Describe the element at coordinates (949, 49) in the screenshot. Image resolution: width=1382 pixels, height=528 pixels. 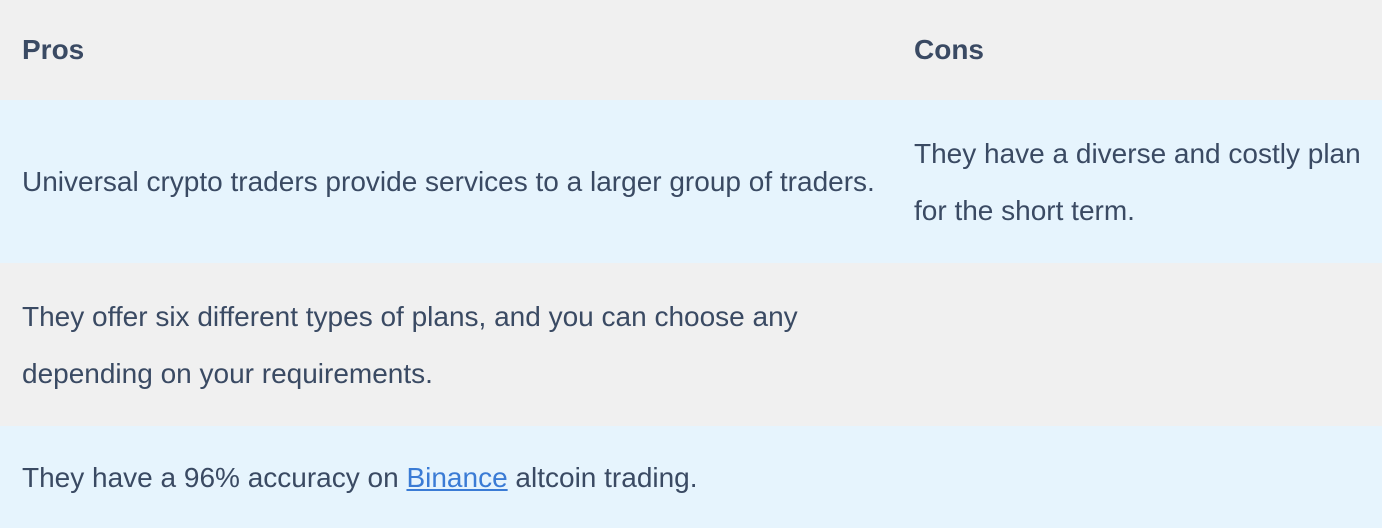
I see `cons-header: Cons` at that location.